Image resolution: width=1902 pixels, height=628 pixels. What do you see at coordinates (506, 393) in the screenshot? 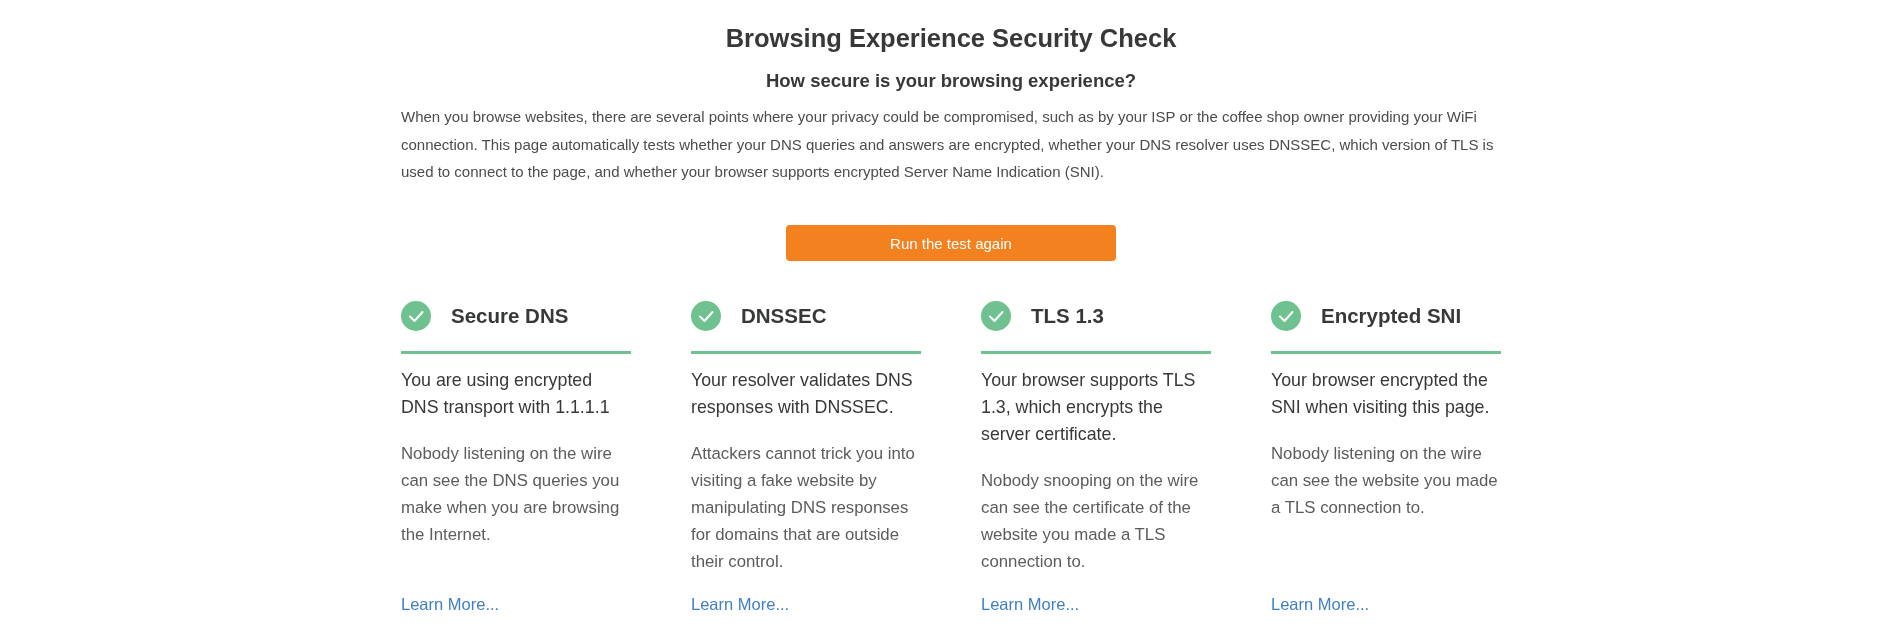
I see `check-summary: You are using encrypted DNS transport with 1.1.1.1` at bounding box center [506, 393].